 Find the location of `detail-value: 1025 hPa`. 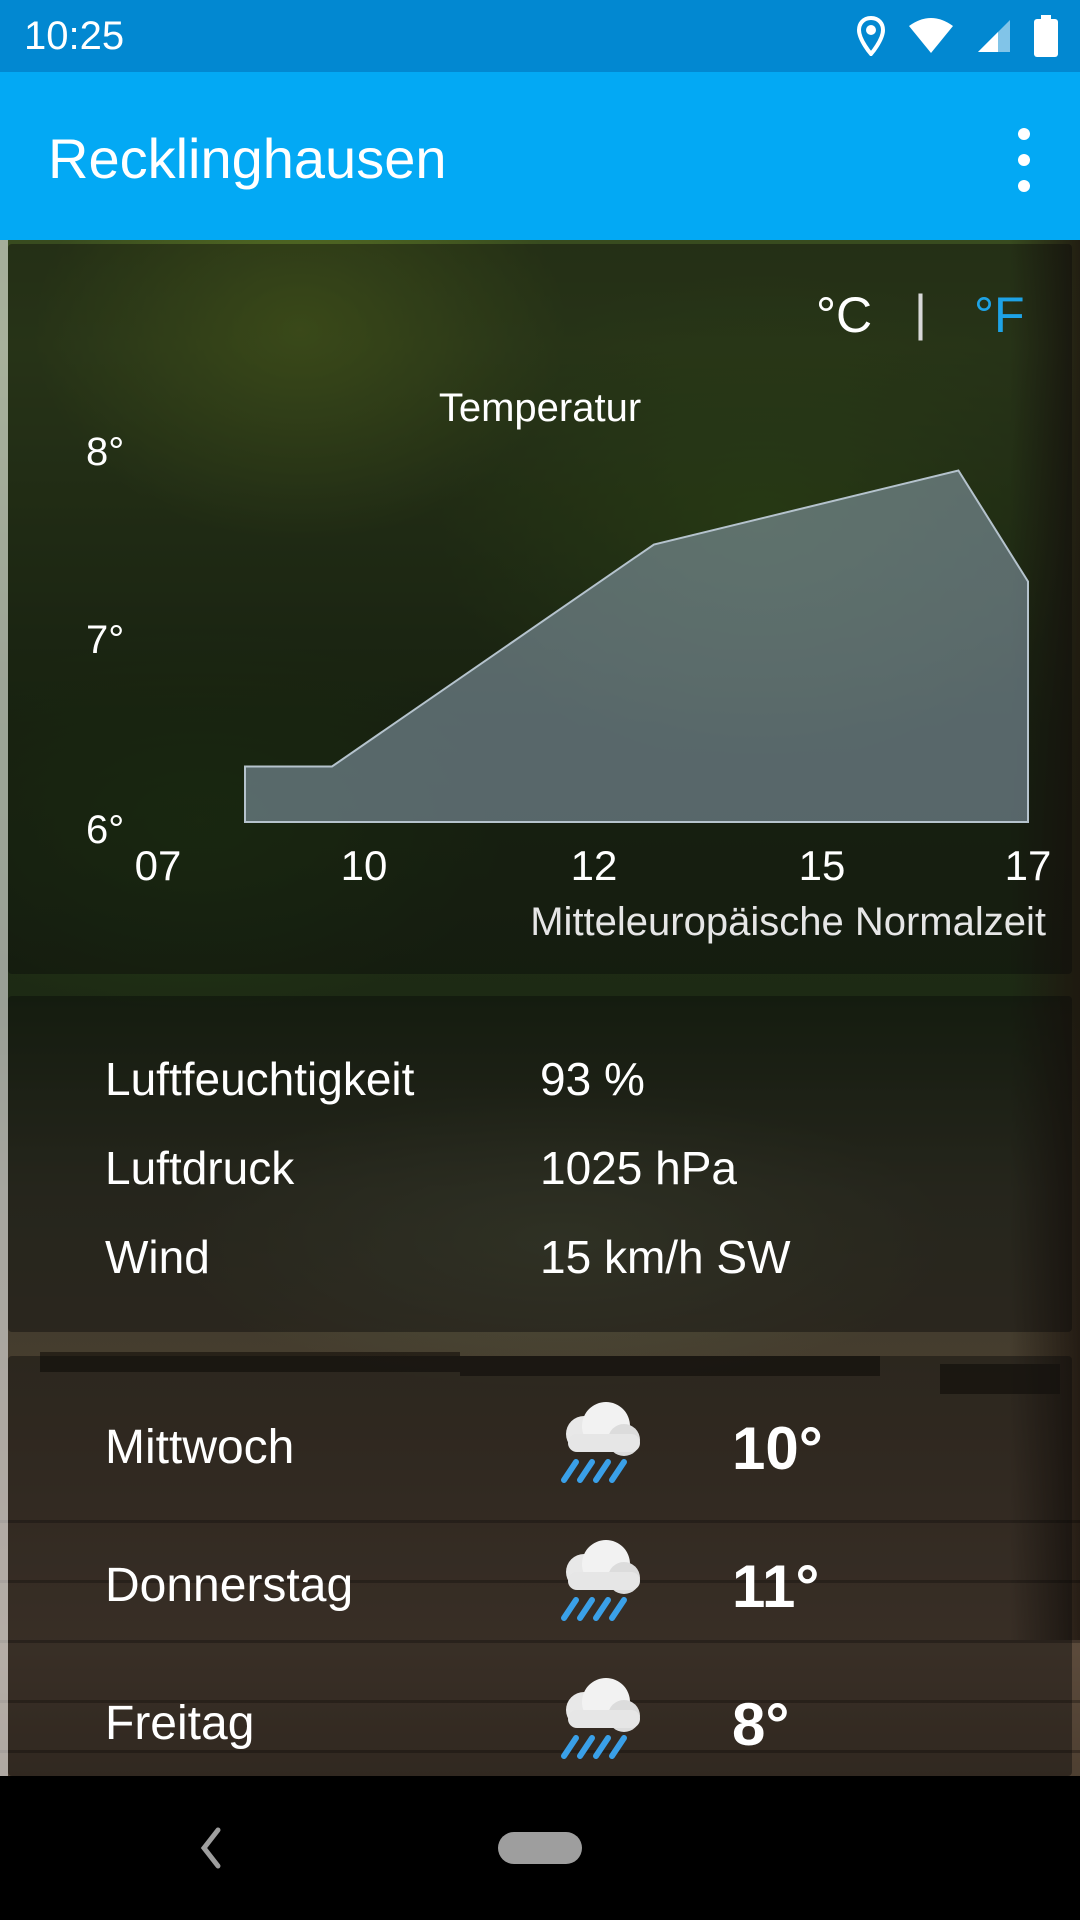

detail-value: 1025 hPa is located at coordinates (638, 1168).